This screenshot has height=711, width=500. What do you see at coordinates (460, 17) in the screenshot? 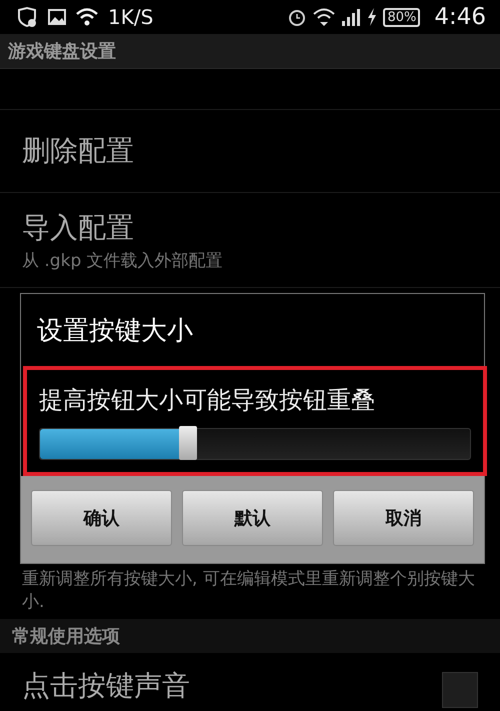
I see `clock-time: 4:46` at bounding box center [460, 17].